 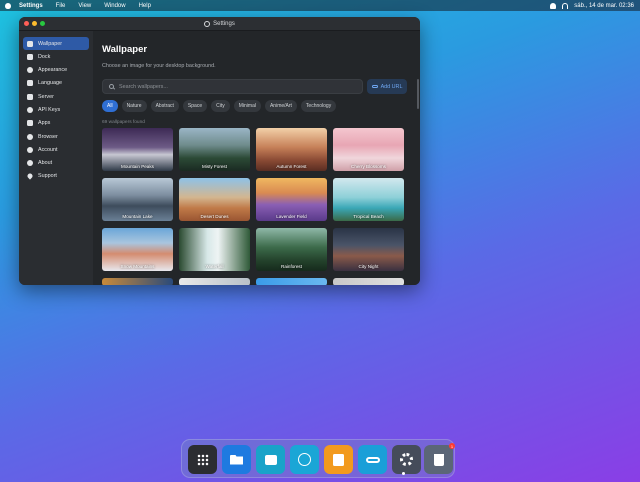 I want to click on wallpaper-label: Tropical Beach, so click(x=368, y=216).